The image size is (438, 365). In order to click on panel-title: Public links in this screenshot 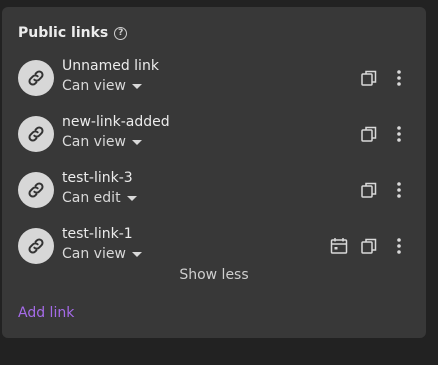, I will do `click(63, 33)`.